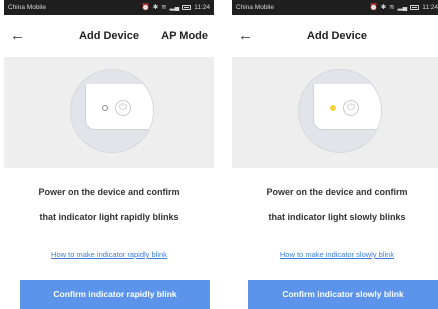  I want to click on nav-bar: ← Add Device, so click(335, 36).